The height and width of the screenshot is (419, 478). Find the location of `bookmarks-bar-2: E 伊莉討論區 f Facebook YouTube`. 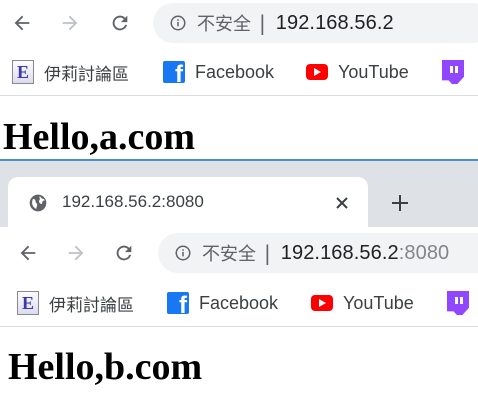

bookmarks-bar-2: E 伊莉討論區 f Facebook YouTube is located at coordinates (239, 303).